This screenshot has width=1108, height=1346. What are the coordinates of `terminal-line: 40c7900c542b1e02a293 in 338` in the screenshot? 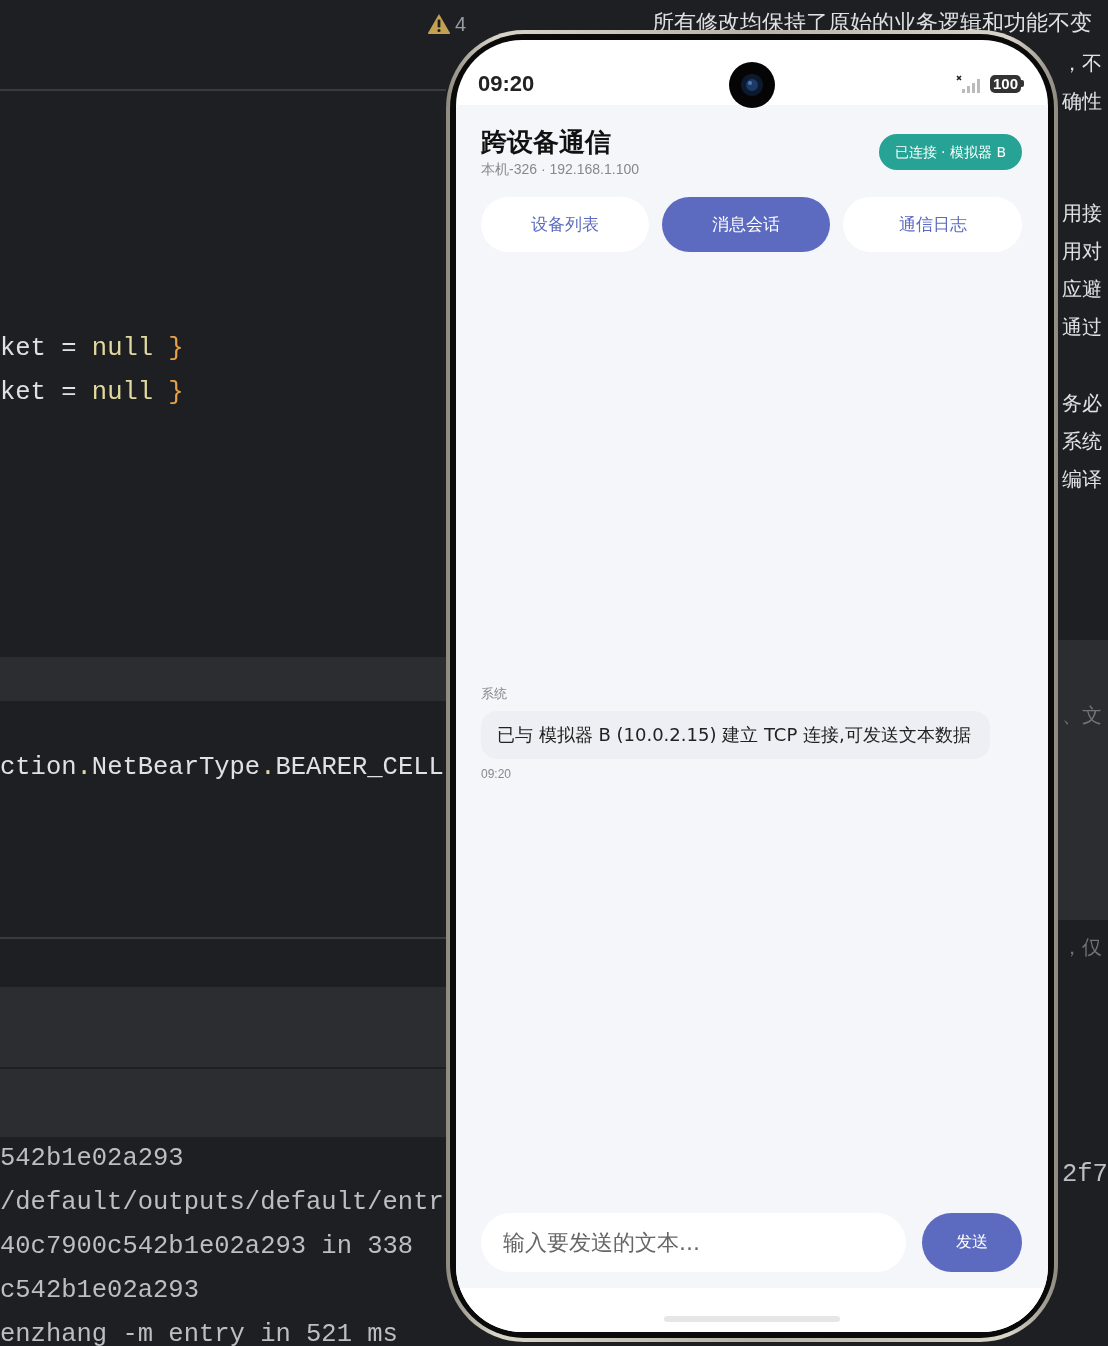 It's located at (207, 1247).